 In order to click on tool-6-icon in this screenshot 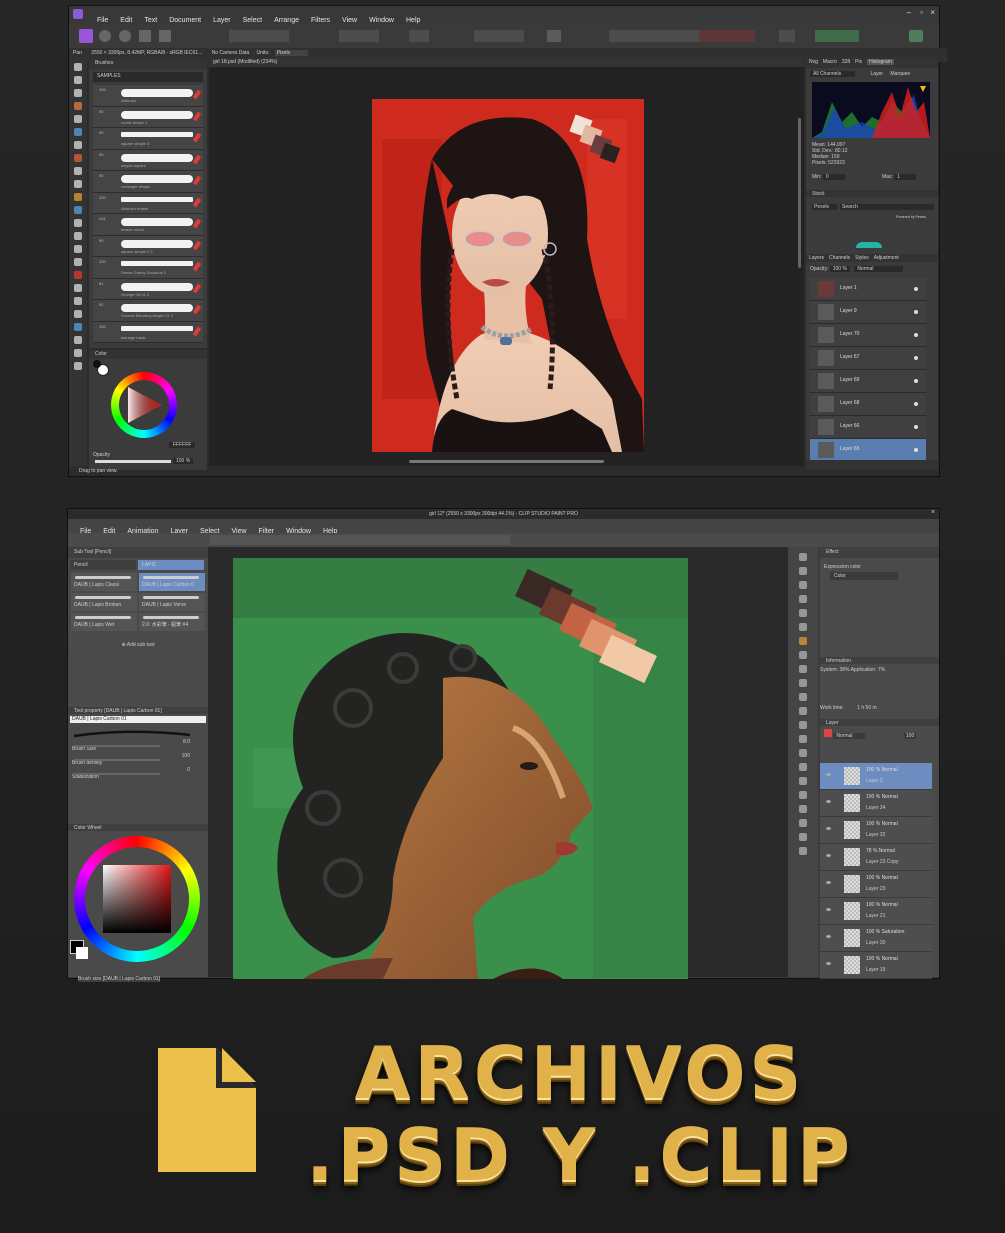, I will do `click(78, 145)`.